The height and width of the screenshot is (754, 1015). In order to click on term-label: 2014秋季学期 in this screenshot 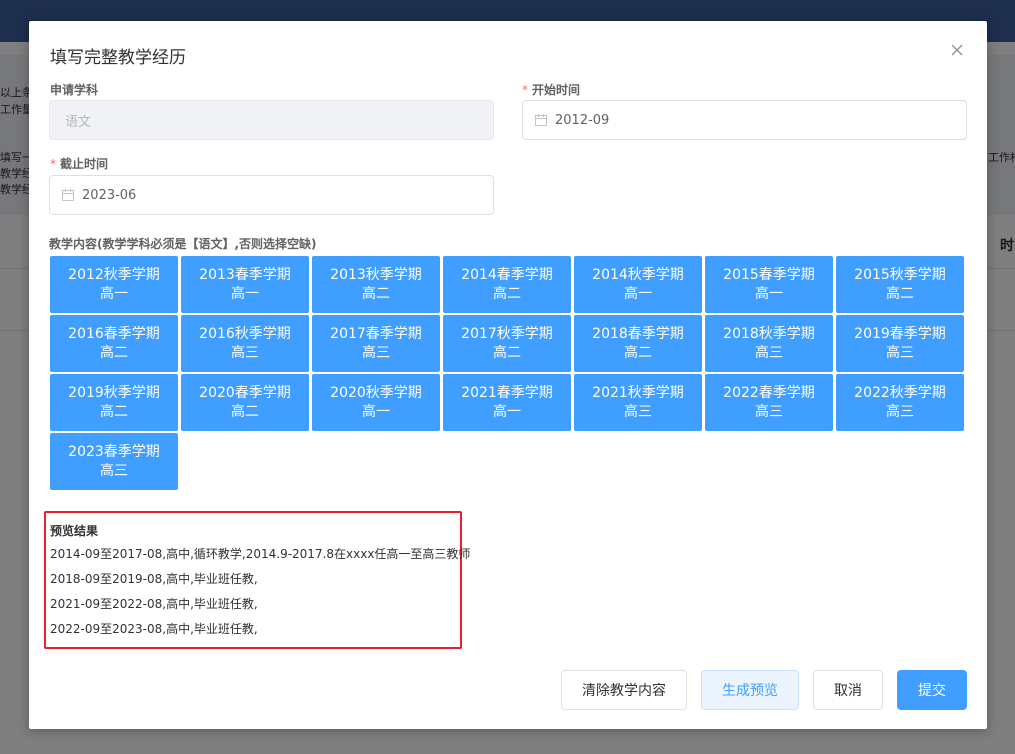, I will do `click(638, 274)`.